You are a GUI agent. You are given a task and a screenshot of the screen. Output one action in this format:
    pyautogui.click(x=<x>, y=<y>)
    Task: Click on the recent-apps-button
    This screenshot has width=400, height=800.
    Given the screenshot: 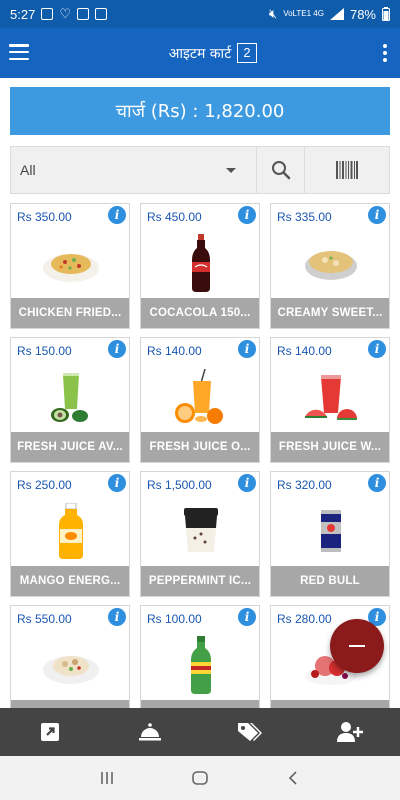 What is the action you would take?
    pyautogui.click(x=107, y=778)
    